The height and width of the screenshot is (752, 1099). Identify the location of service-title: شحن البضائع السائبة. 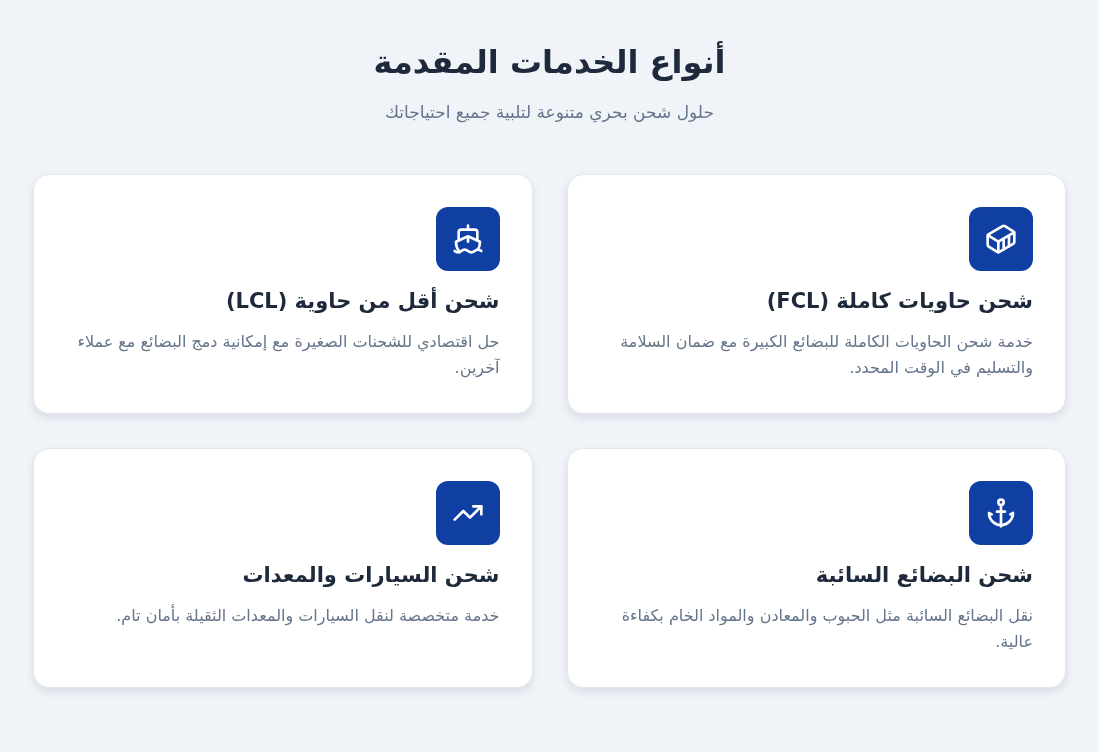
(924, 575).